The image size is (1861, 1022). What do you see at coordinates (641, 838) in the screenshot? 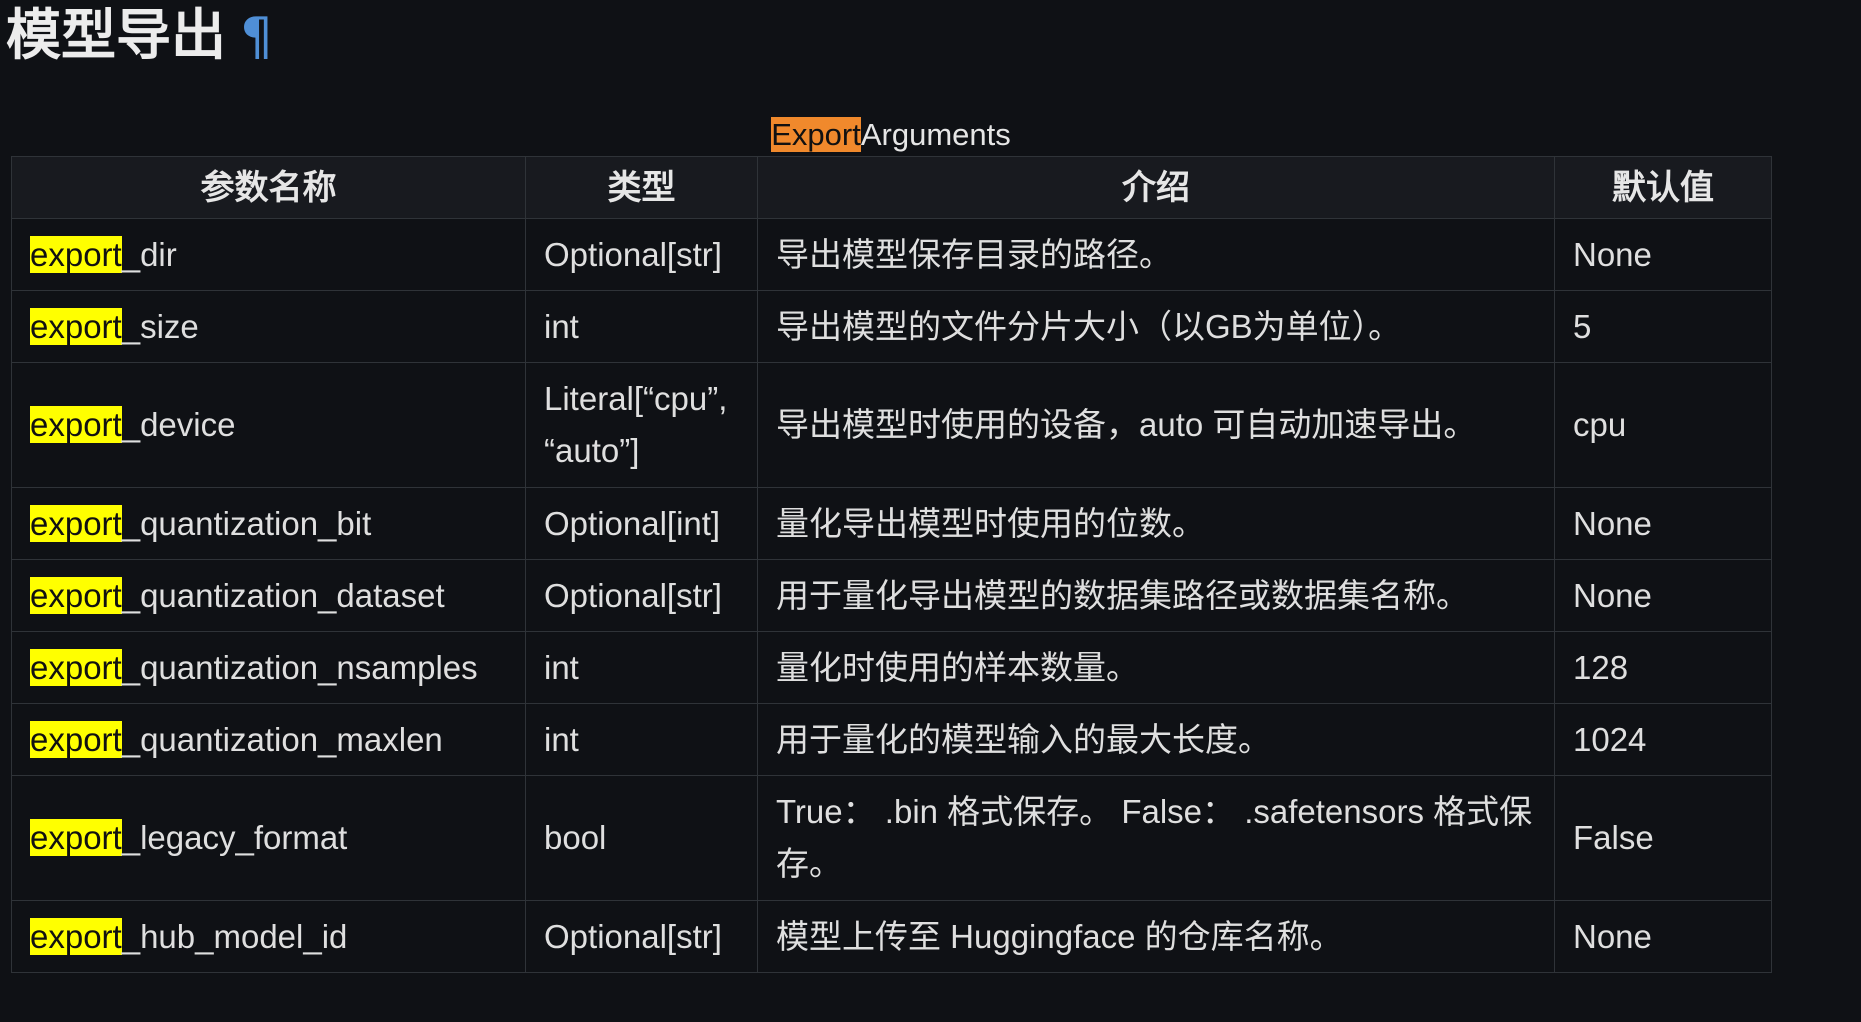
I see `type-cell: bool` at bounding box center [641, 838].